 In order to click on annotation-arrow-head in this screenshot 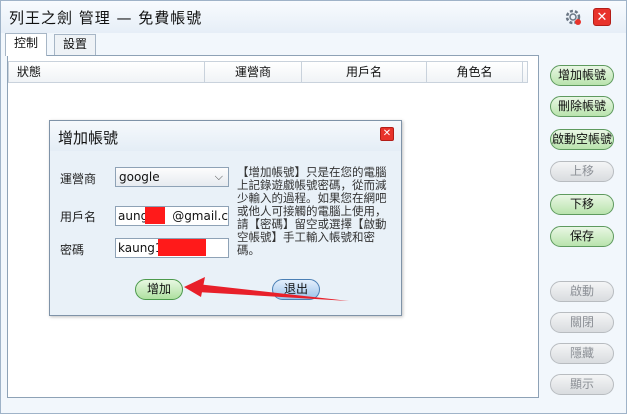, I will do `click(194, 287)`.